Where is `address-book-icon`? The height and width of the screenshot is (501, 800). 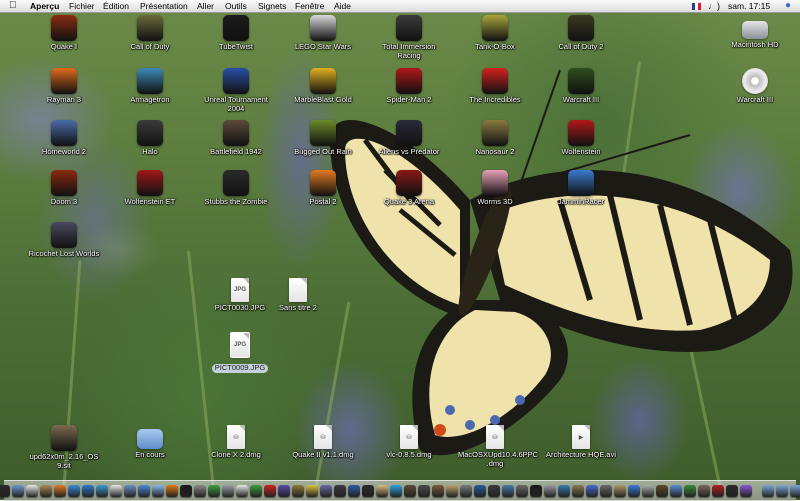
address-book-icon is located at coordinates (46, 491).